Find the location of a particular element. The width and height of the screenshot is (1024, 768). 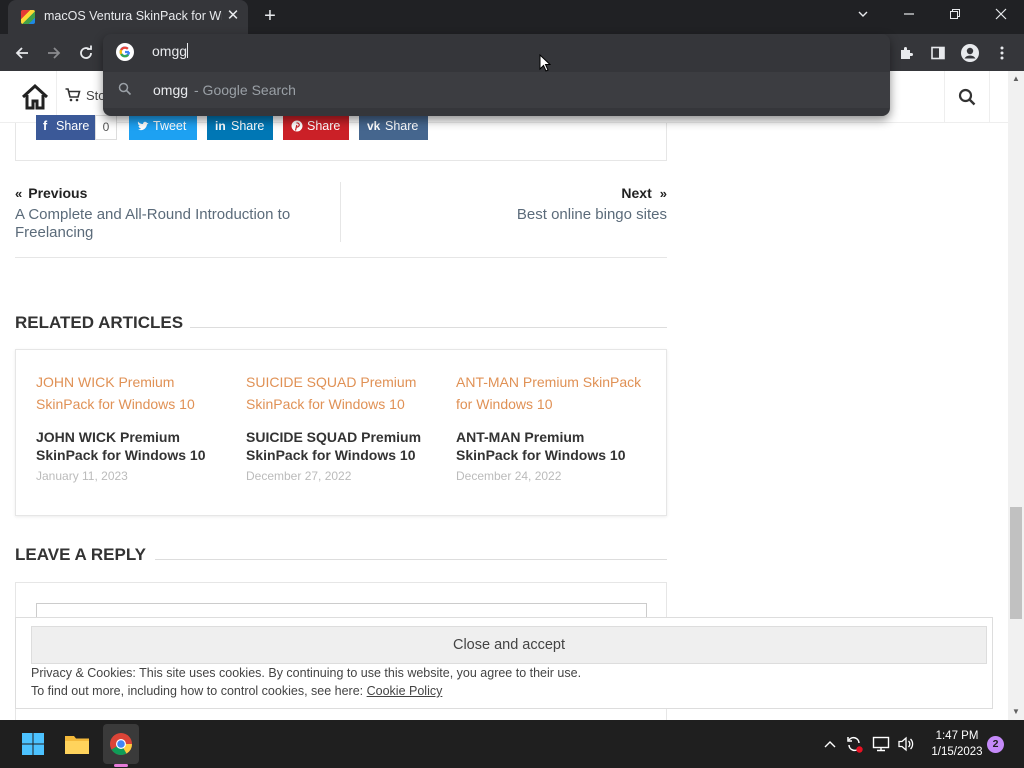

next-post-link: Next » is located at coordinates (644, 193).